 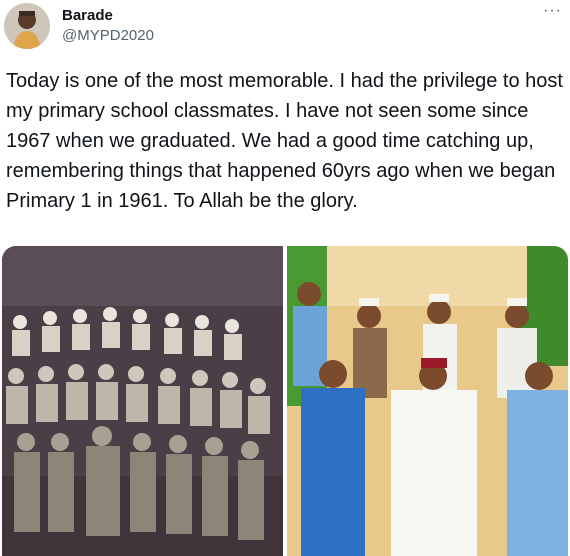 I want to click on author-handle: @MYPD2020, so click(x=108, y=35).